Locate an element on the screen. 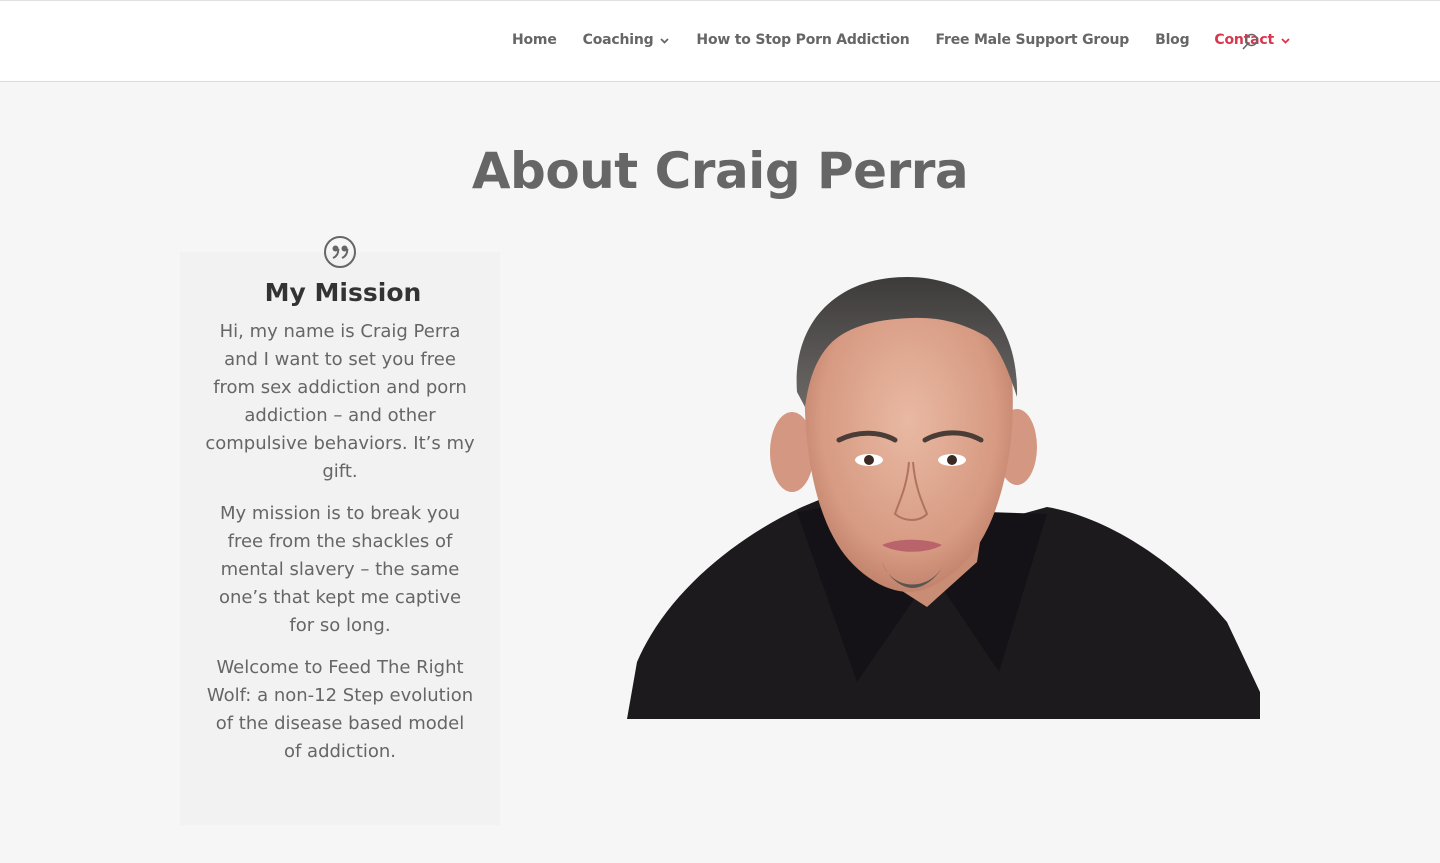 This screenshot has width=1440, height=863. nav-item-blog: Blog is located at coordinates (1172, 40).